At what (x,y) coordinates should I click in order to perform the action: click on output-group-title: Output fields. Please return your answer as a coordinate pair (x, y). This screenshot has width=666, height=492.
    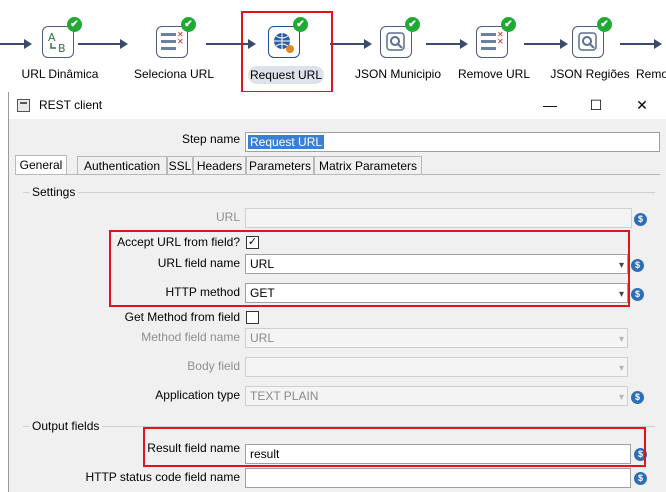
    Looking at the image, I should click on (66, 426).